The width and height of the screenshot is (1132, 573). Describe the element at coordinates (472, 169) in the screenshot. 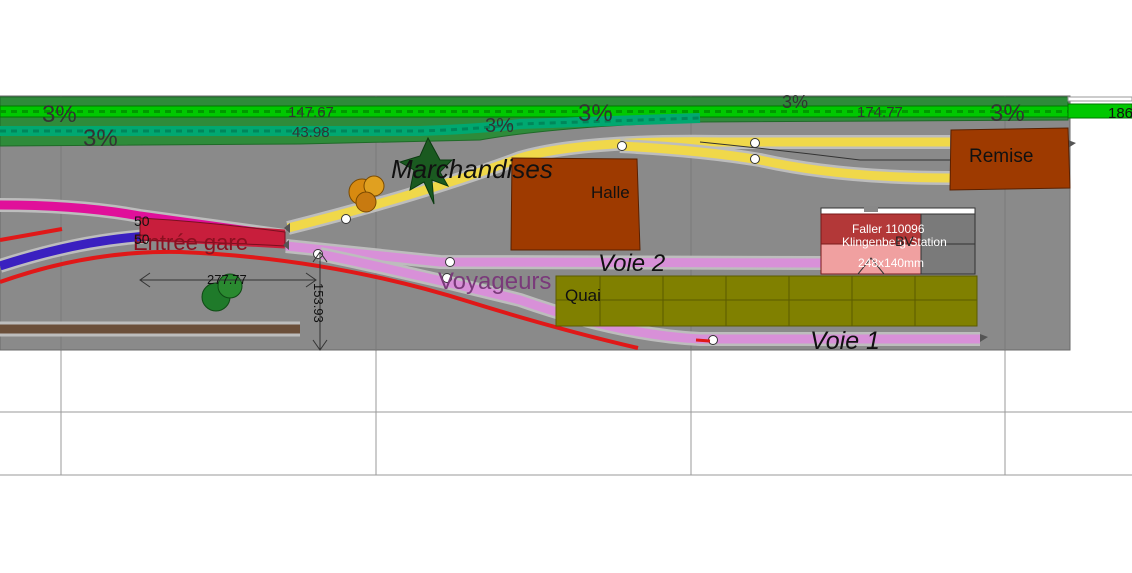

I see `zone-label: Marchandises` at that location.